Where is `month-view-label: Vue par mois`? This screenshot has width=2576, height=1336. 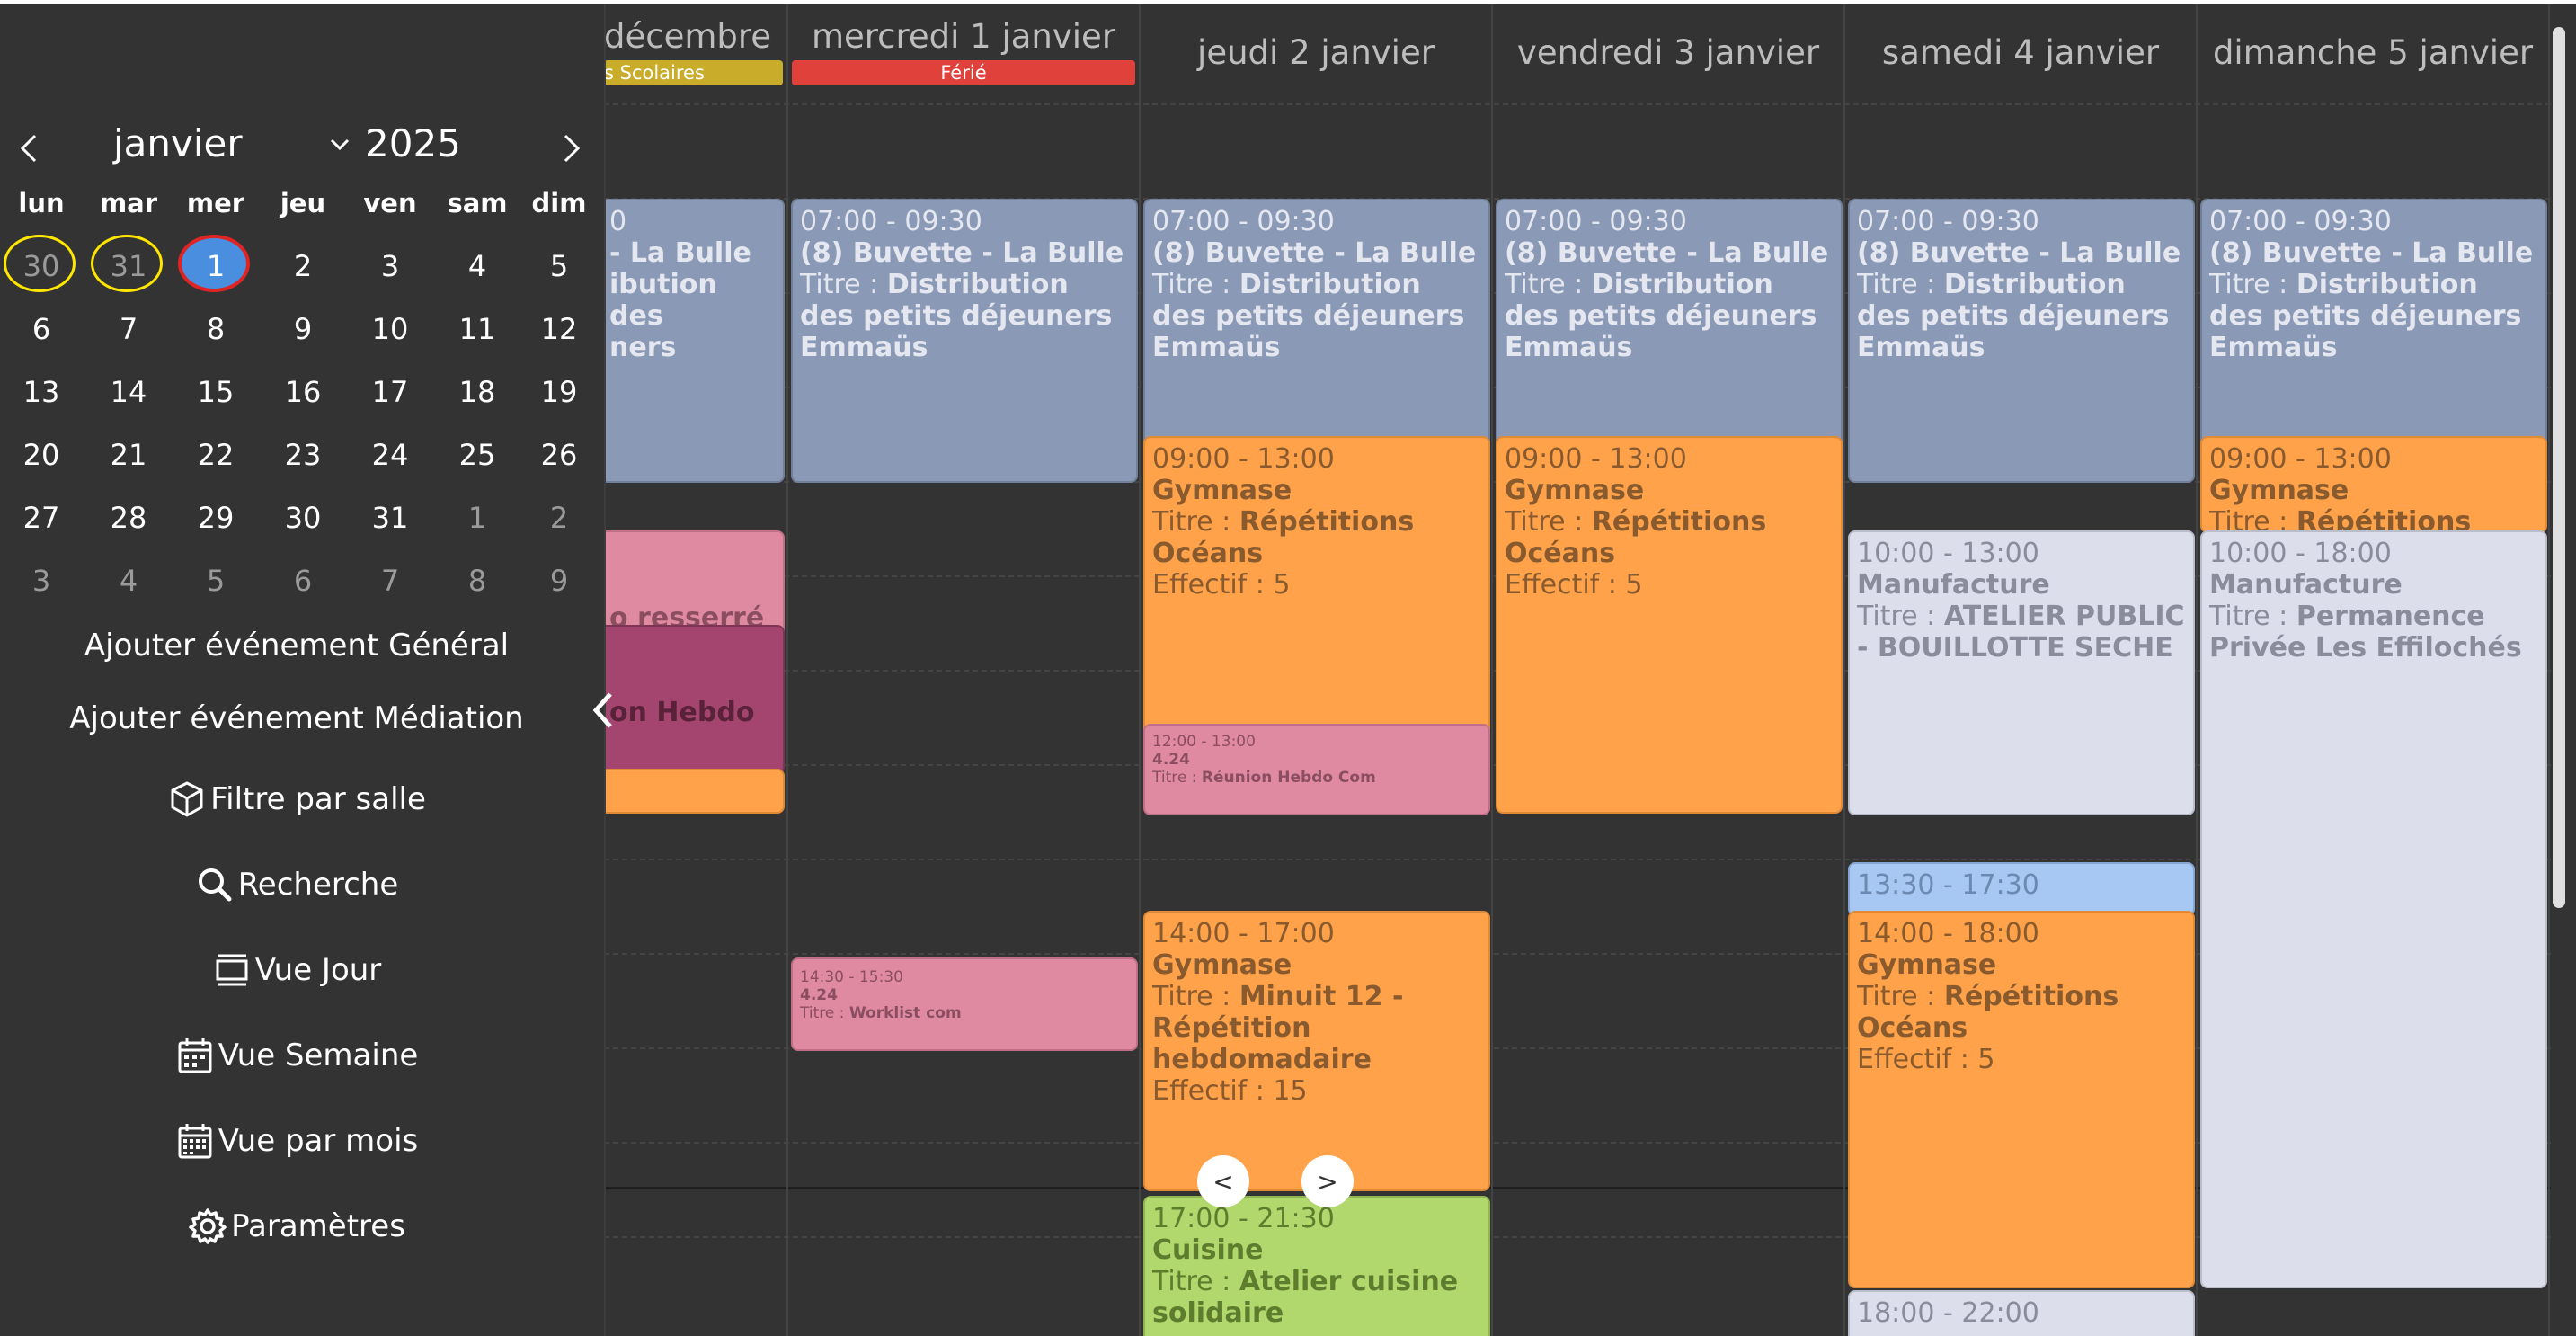 month-view-label: Vue par mois is located at coordinates (318, 1141).